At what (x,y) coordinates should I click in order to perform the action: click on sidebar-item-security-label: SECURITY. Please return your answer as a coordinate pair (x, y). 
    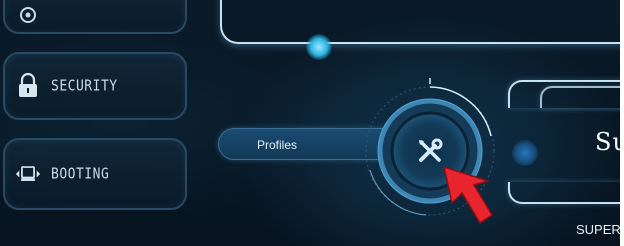
    Looking at the image, I should click on (84, 86).